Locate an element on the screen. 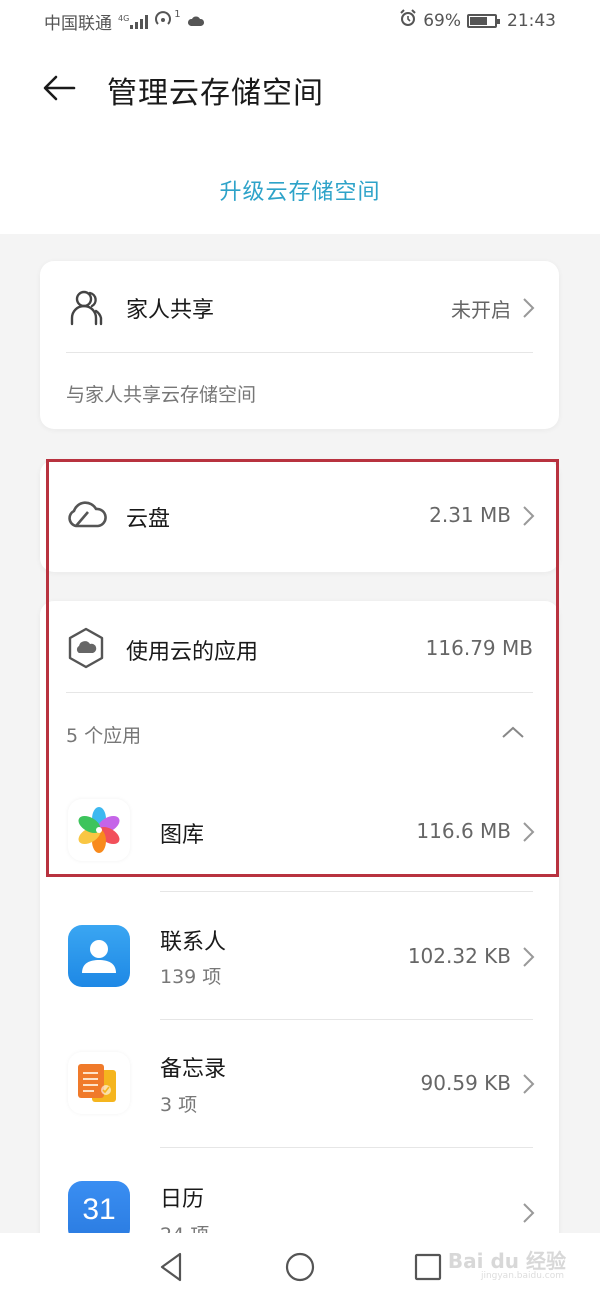 The width and height of the screenshot is (600, 1299). circle-home-icon is located at coordinates (300, 1267).